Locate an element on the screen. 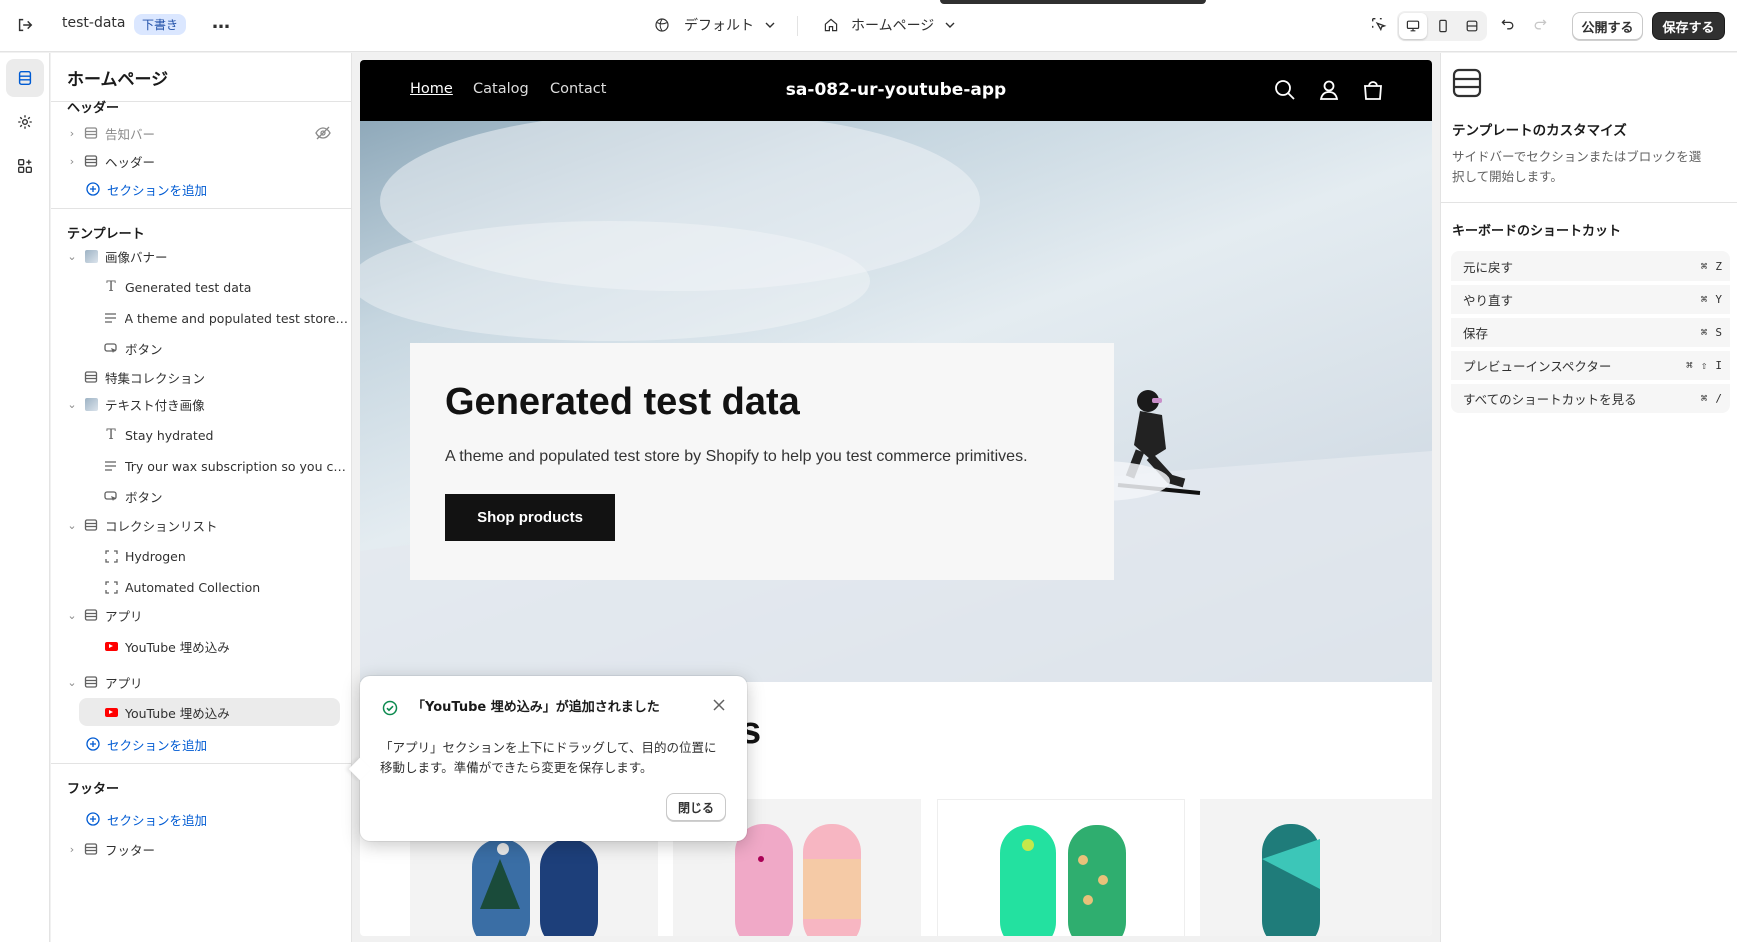  redo-button is located at coordinates (1540, 24).